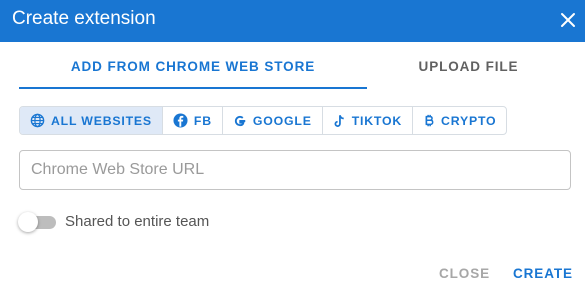  I want to click on chrome-web-store-url-input, so click(295, 170).